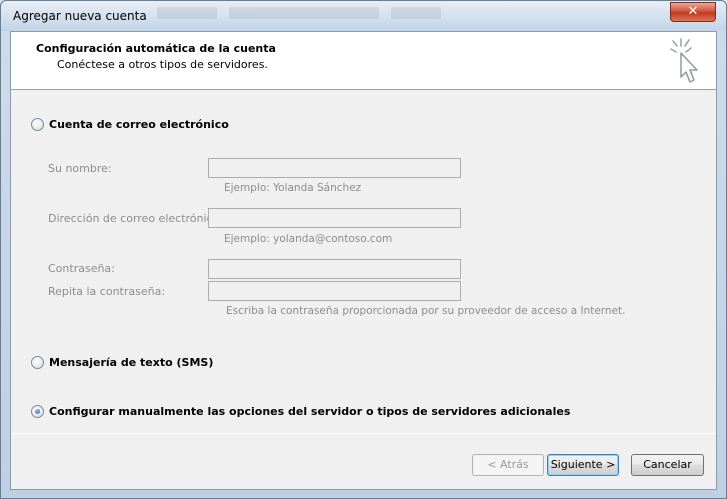 This screenshot has width=727, height=499. I want to click on close-icon: ✕, so click(693, 11).